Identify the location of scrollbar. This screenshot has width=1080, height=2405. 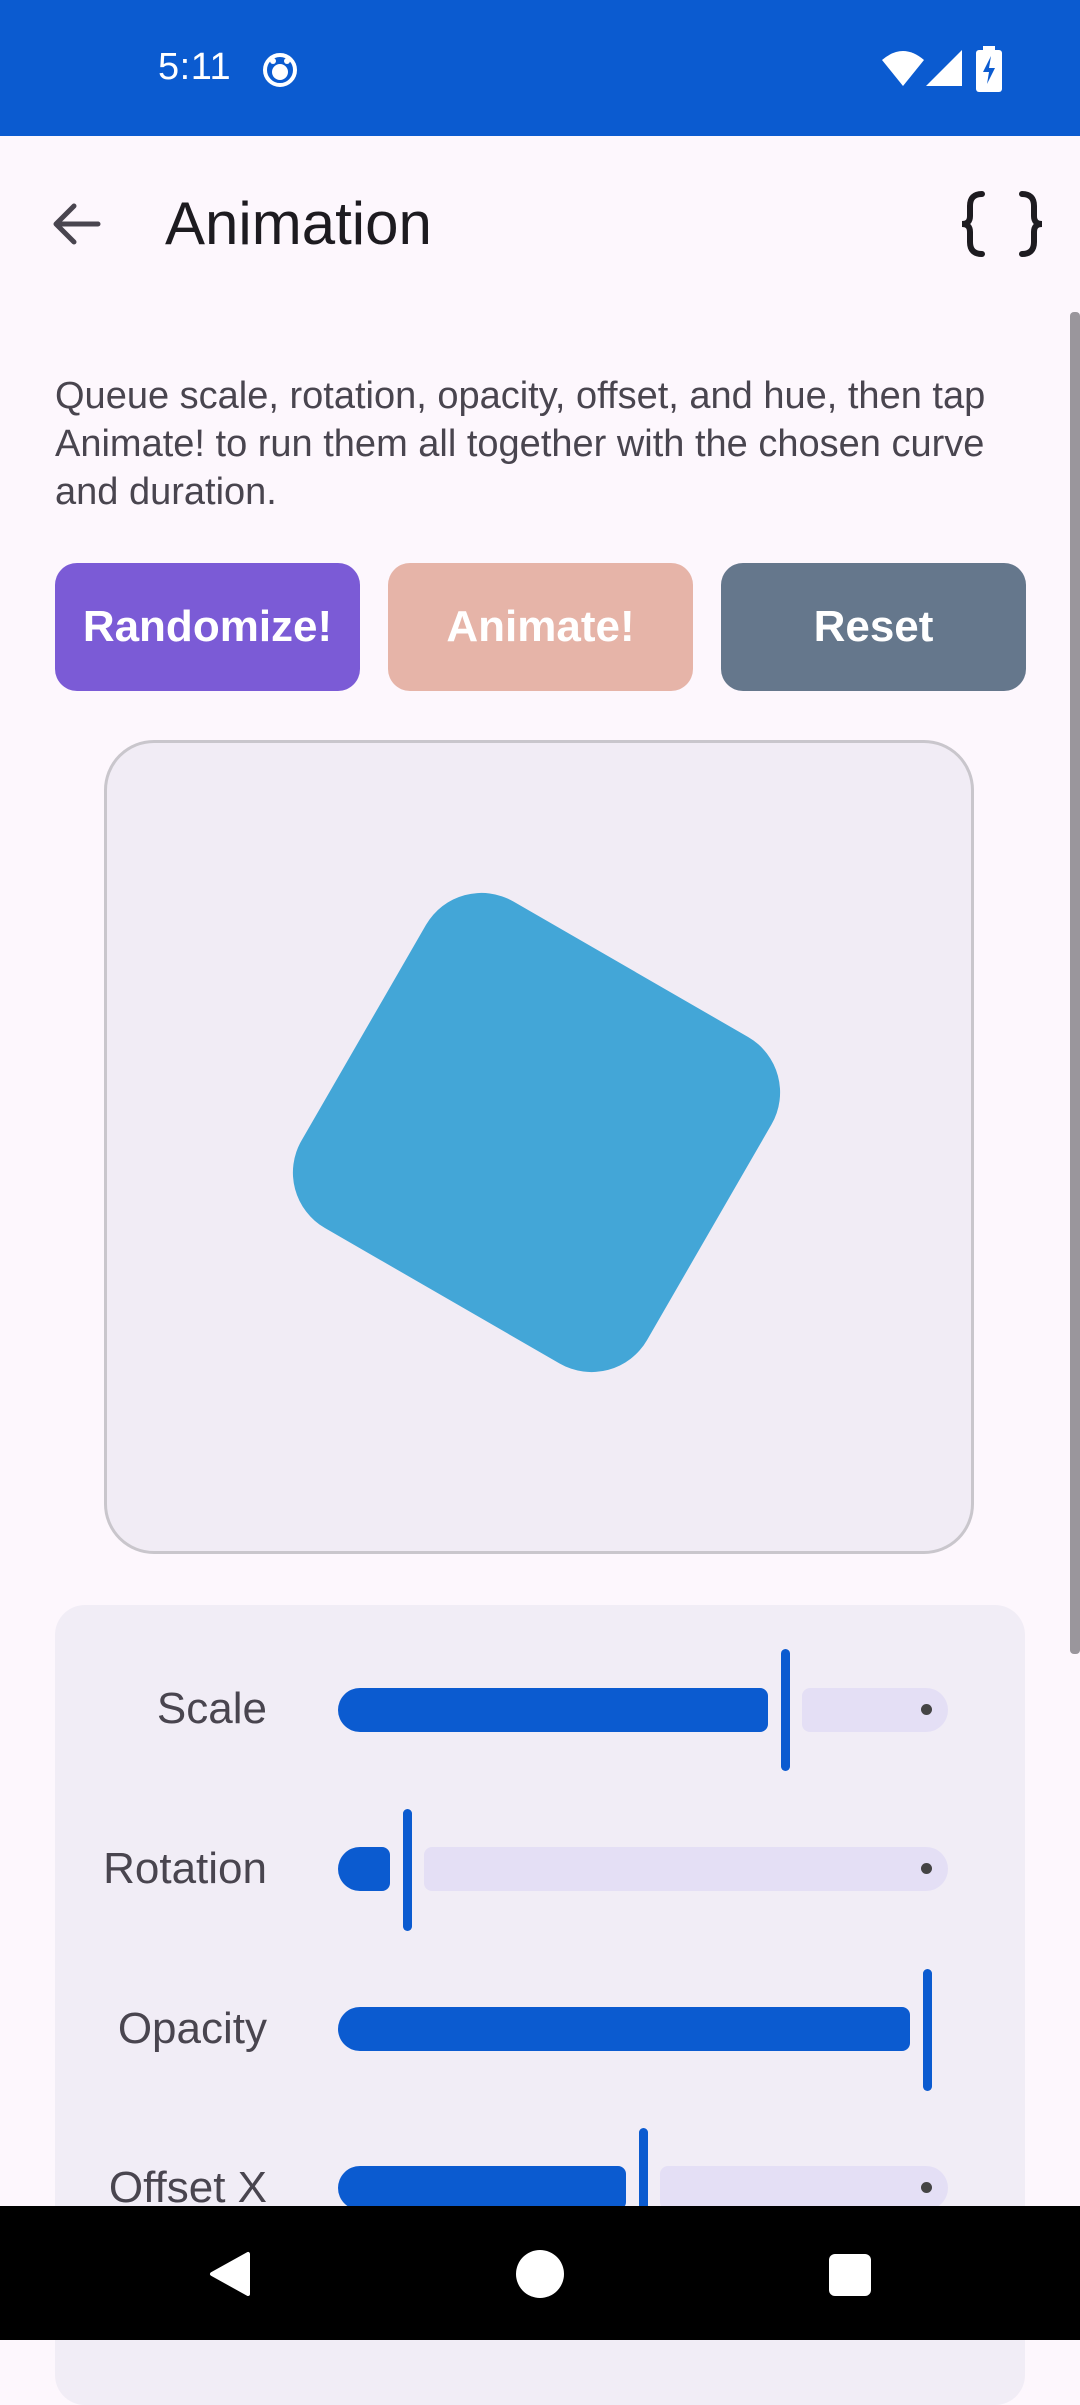
(1075, 983).